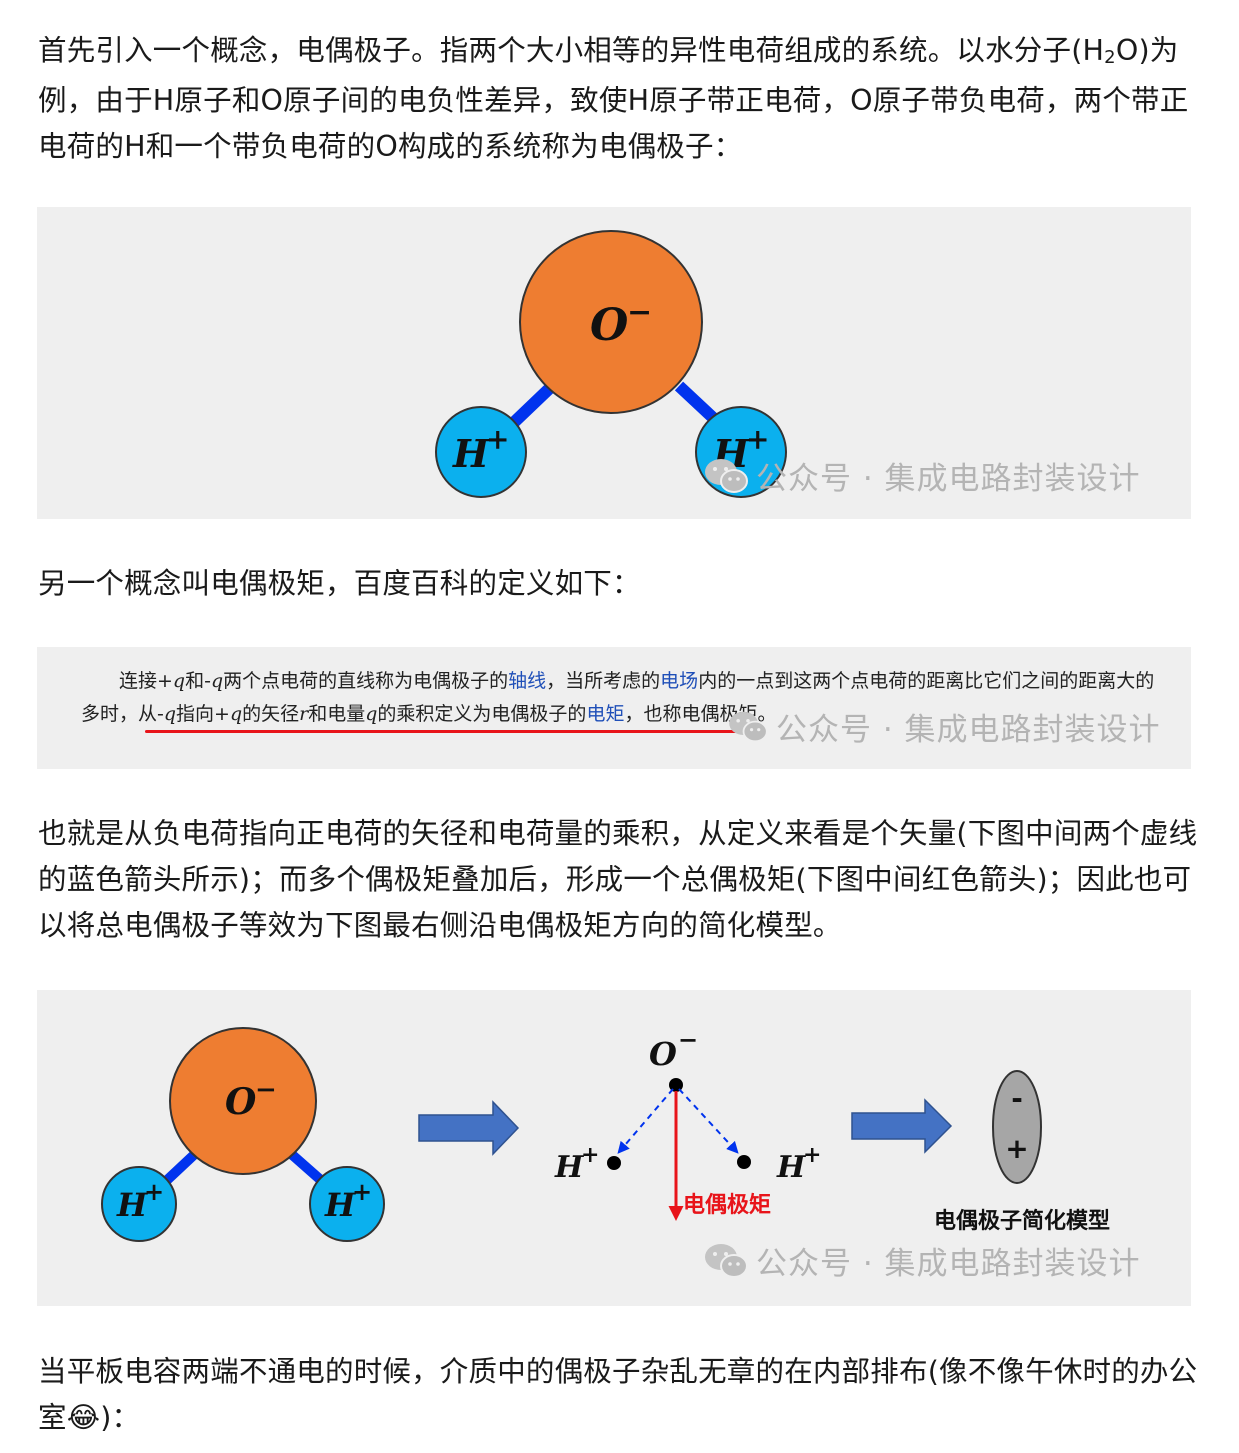  What do you see at coordinates (812, 1155) in the screenshot?
I see `vector-hydrogen-right-charge: +` at bounding box center [812, 1155].